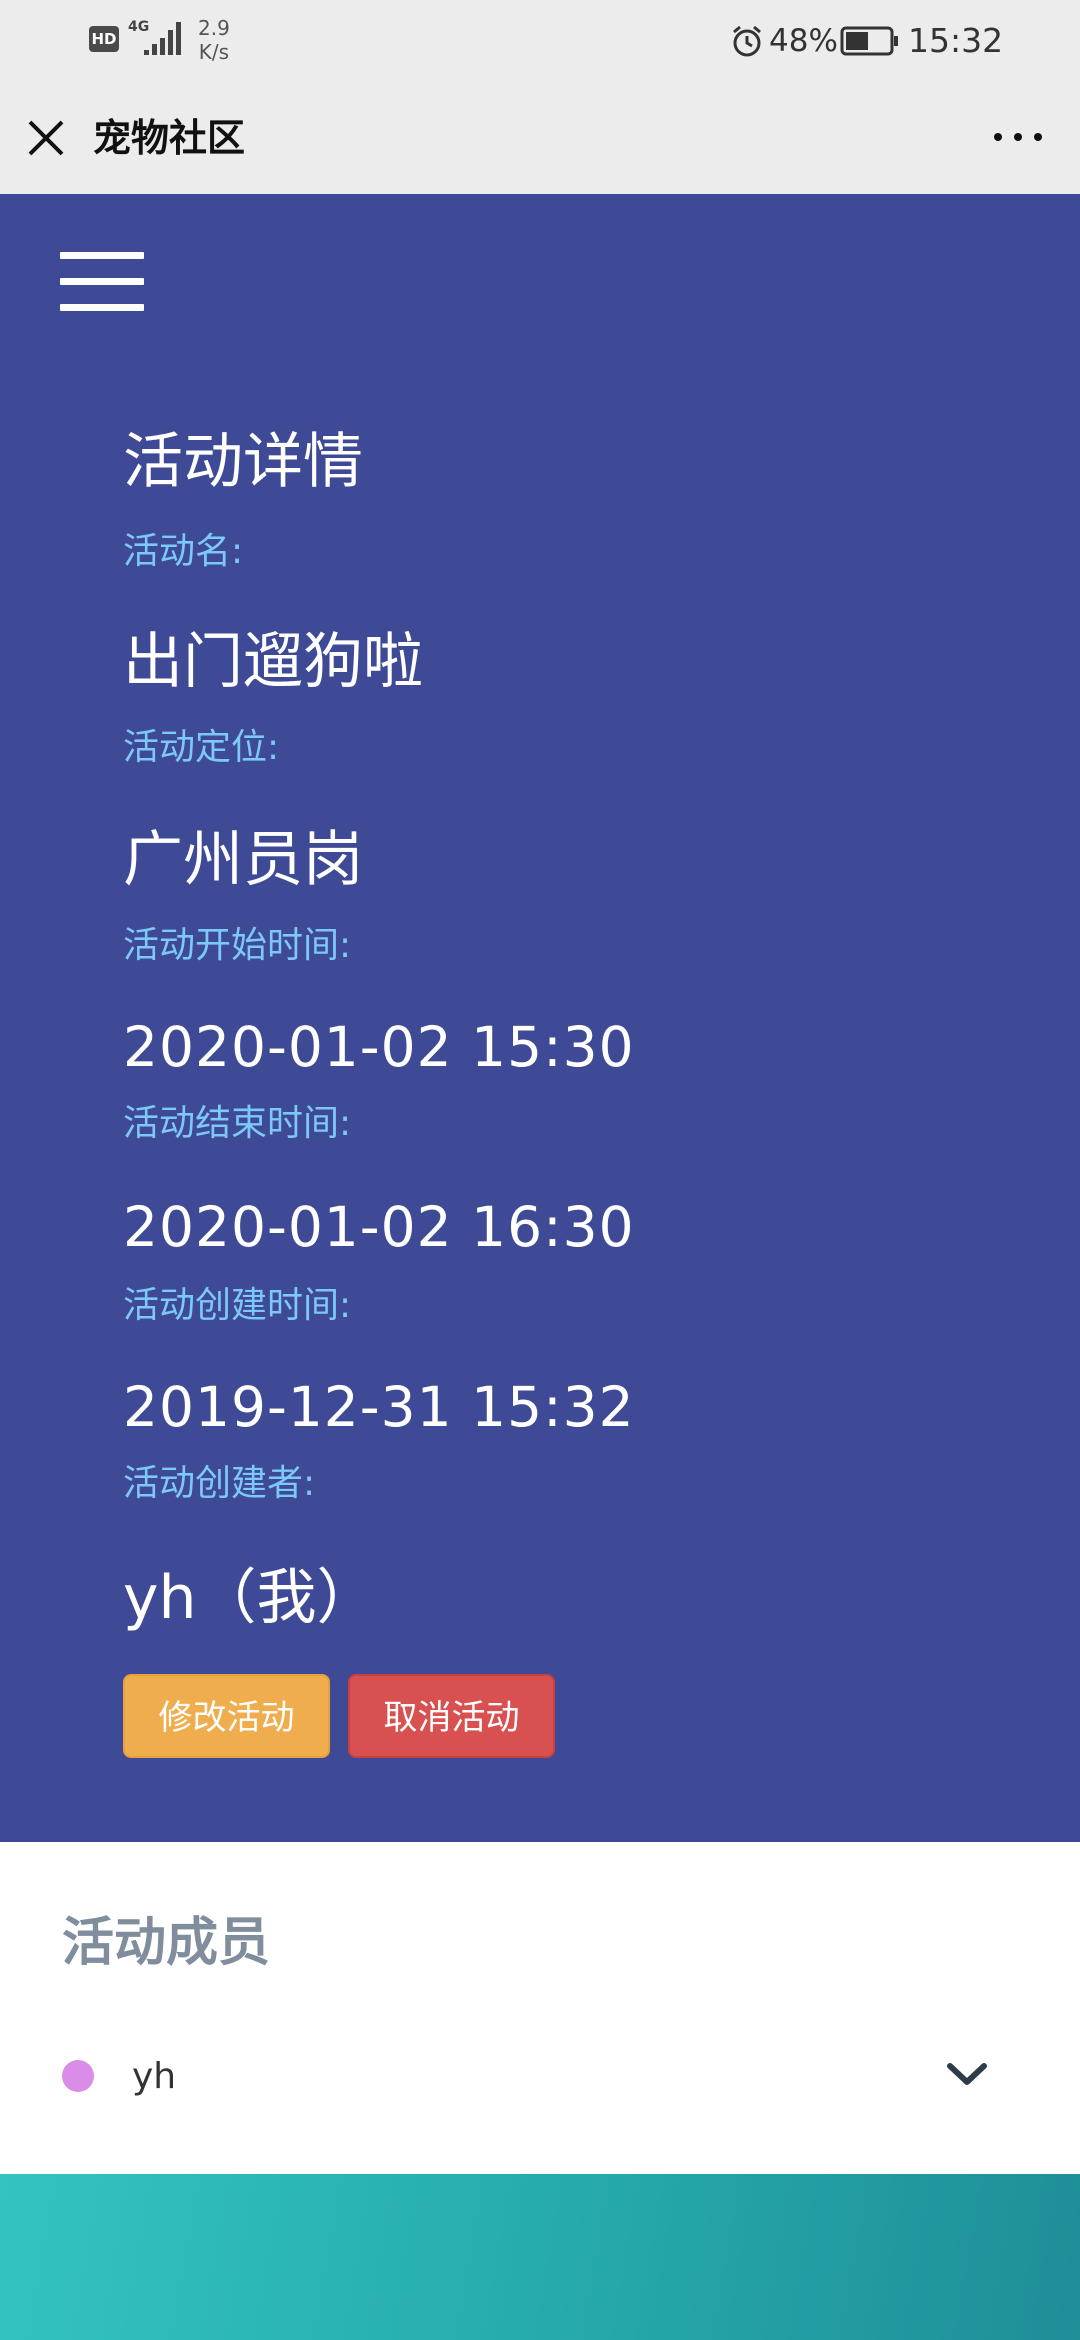  Describe the element at coordinates (226, 1716) in the screenshot. I see `edit-activity-button: 修改活动` at that location.